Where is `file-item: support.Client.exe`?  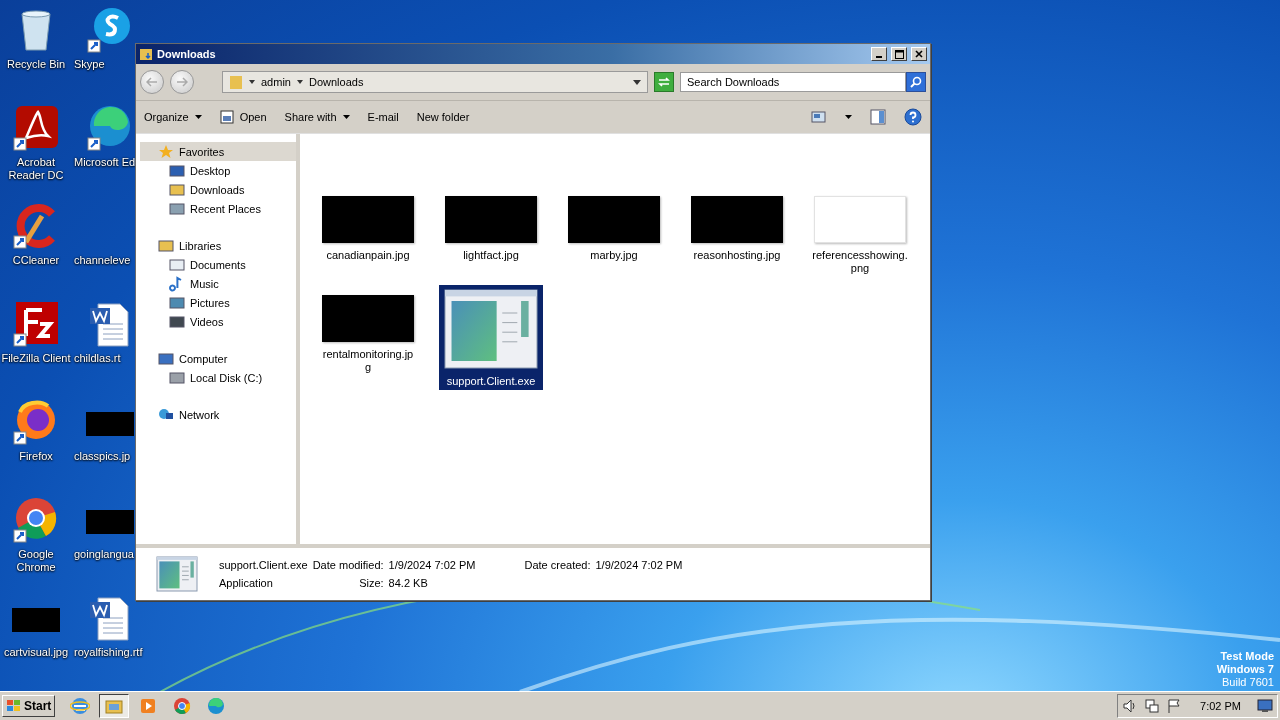 file-item: support.Client.exe is located at coordinates (491, 337).